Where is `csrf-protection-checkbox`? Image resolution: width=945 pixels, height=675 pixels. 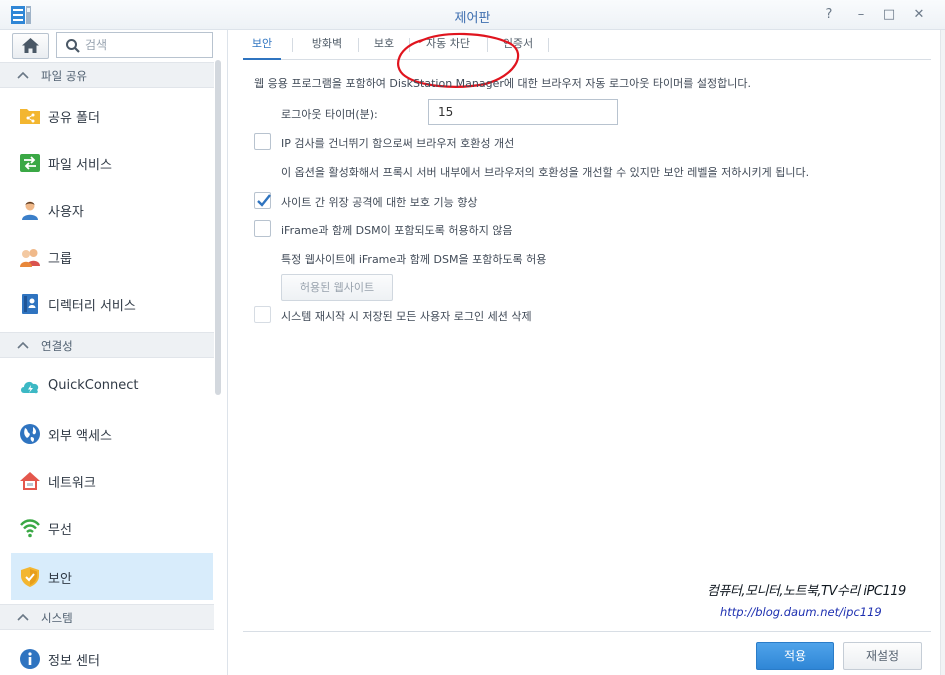
csrf-protection-checkbox is located at coordinates (262, 200).